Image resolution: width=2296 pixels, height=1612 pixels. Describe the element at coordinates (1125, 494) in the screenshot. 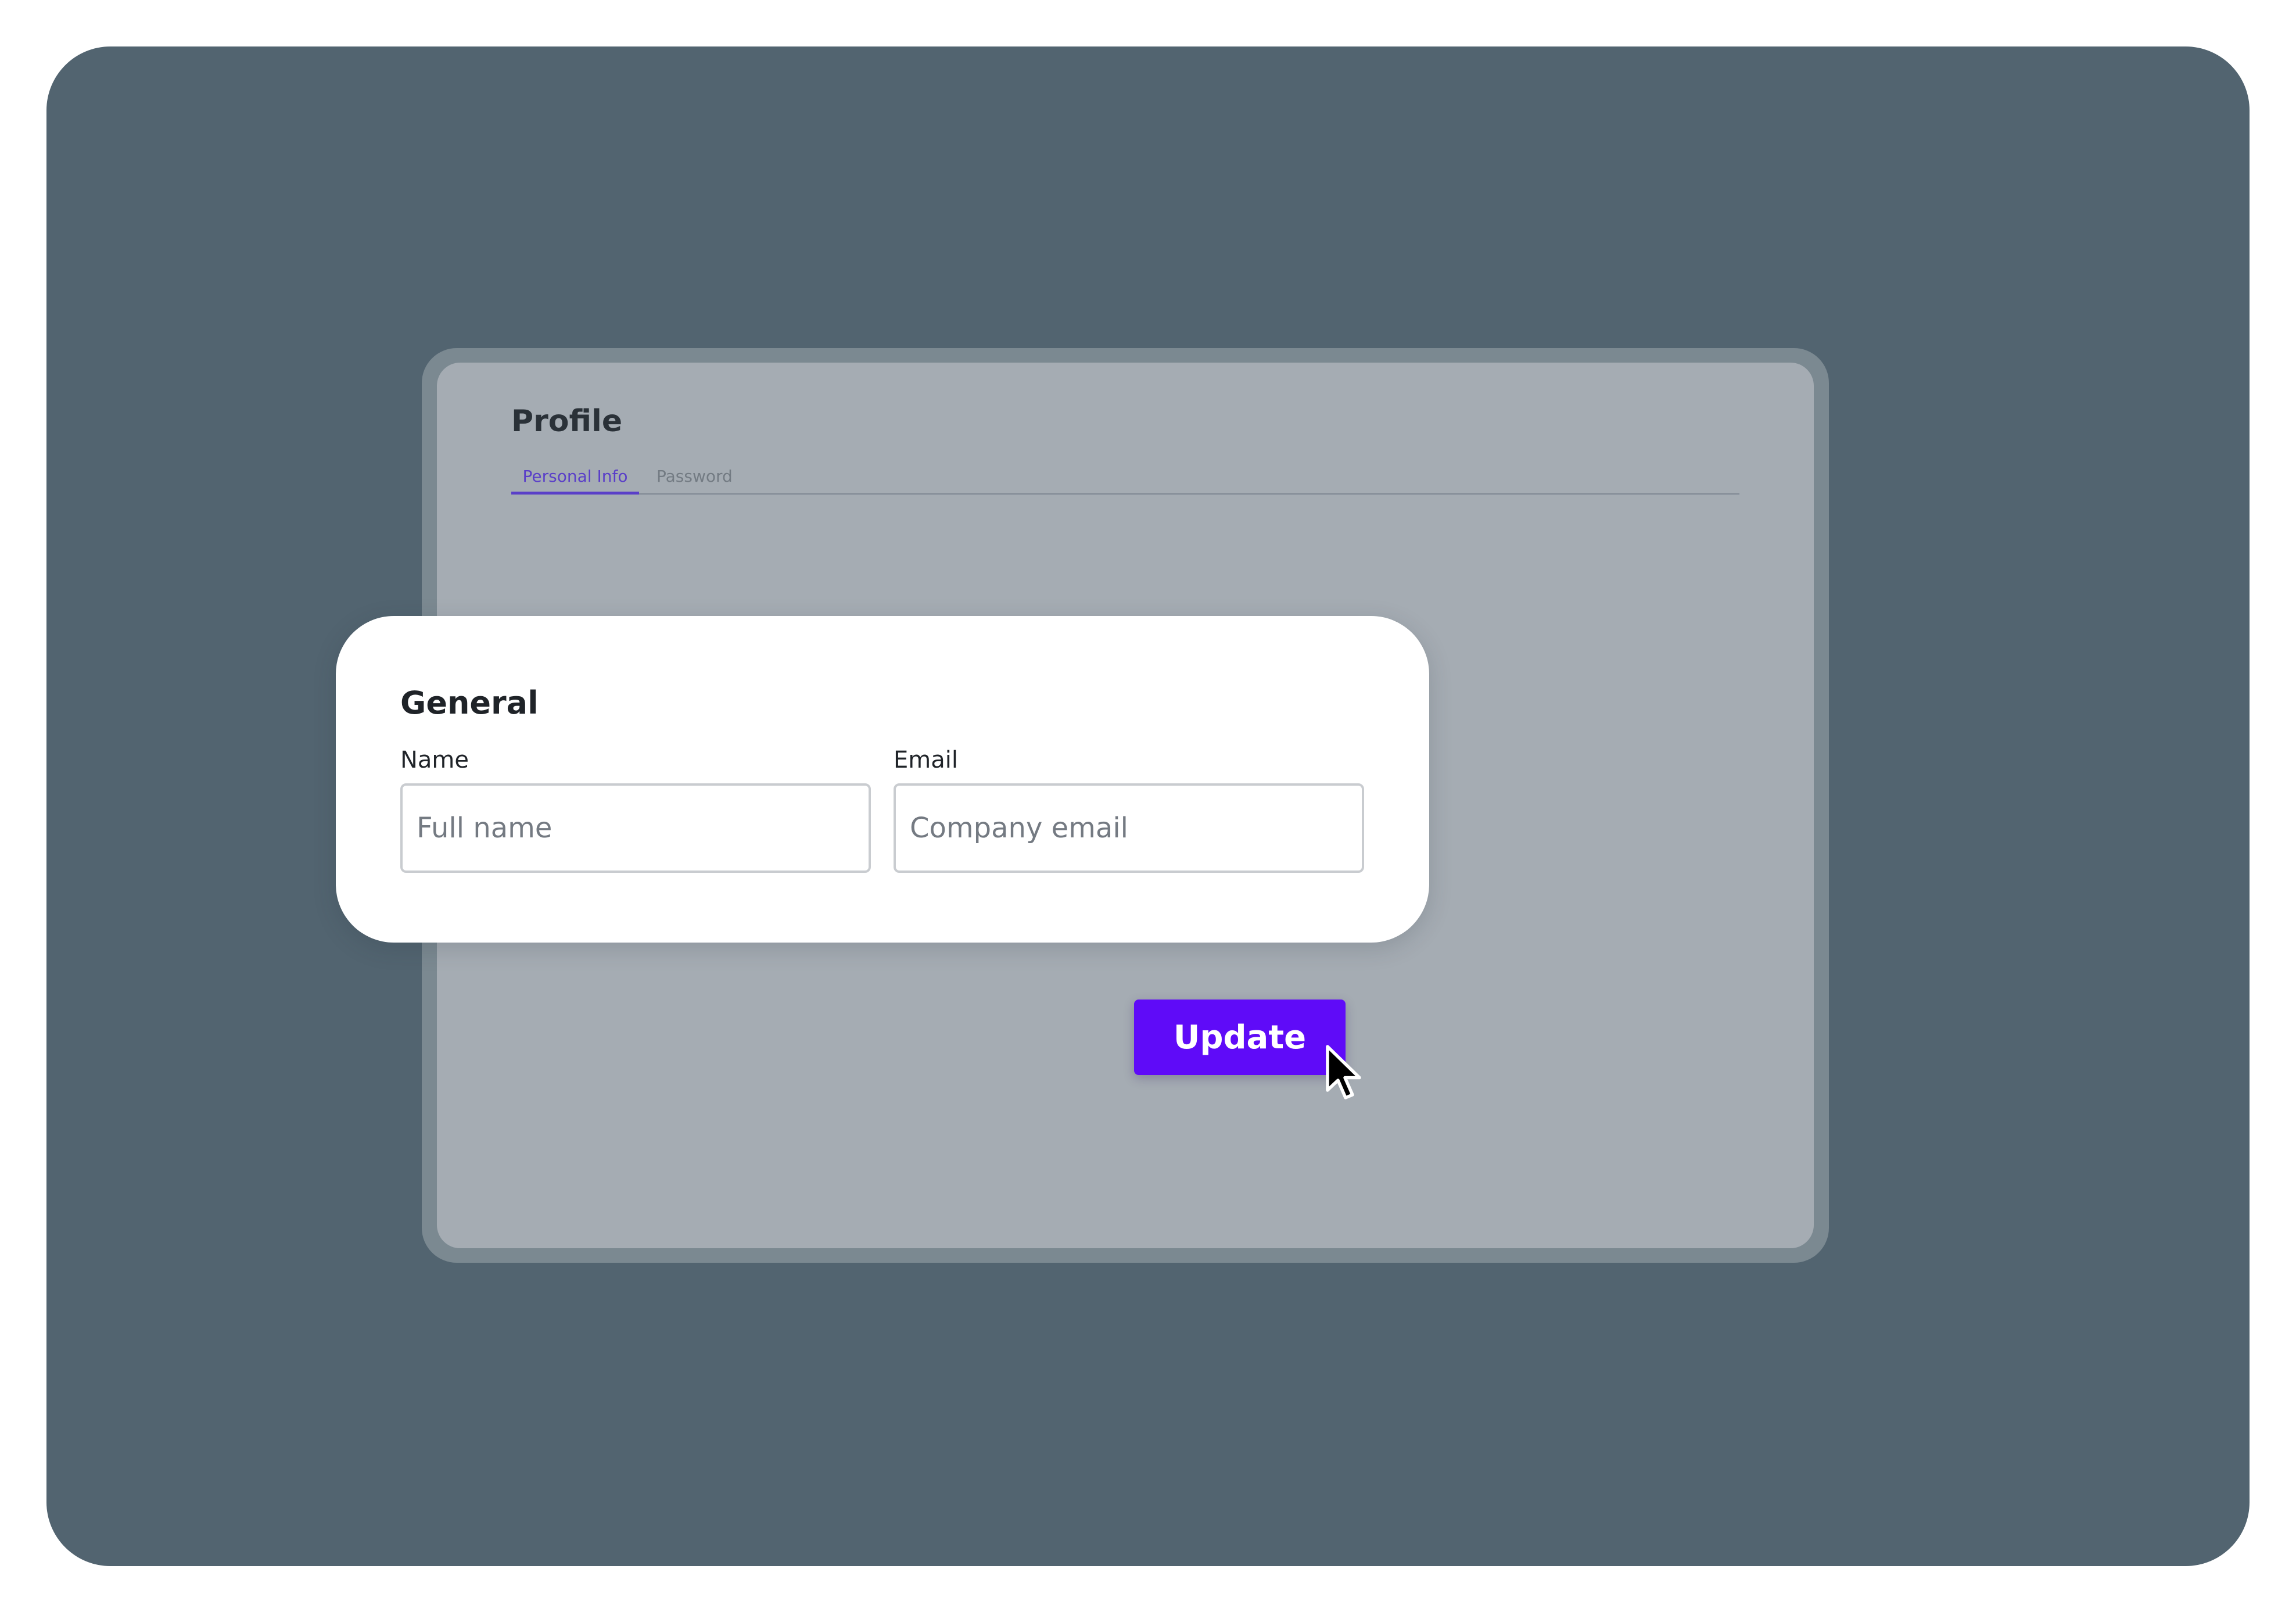

I see `tabs-divider` at that location.